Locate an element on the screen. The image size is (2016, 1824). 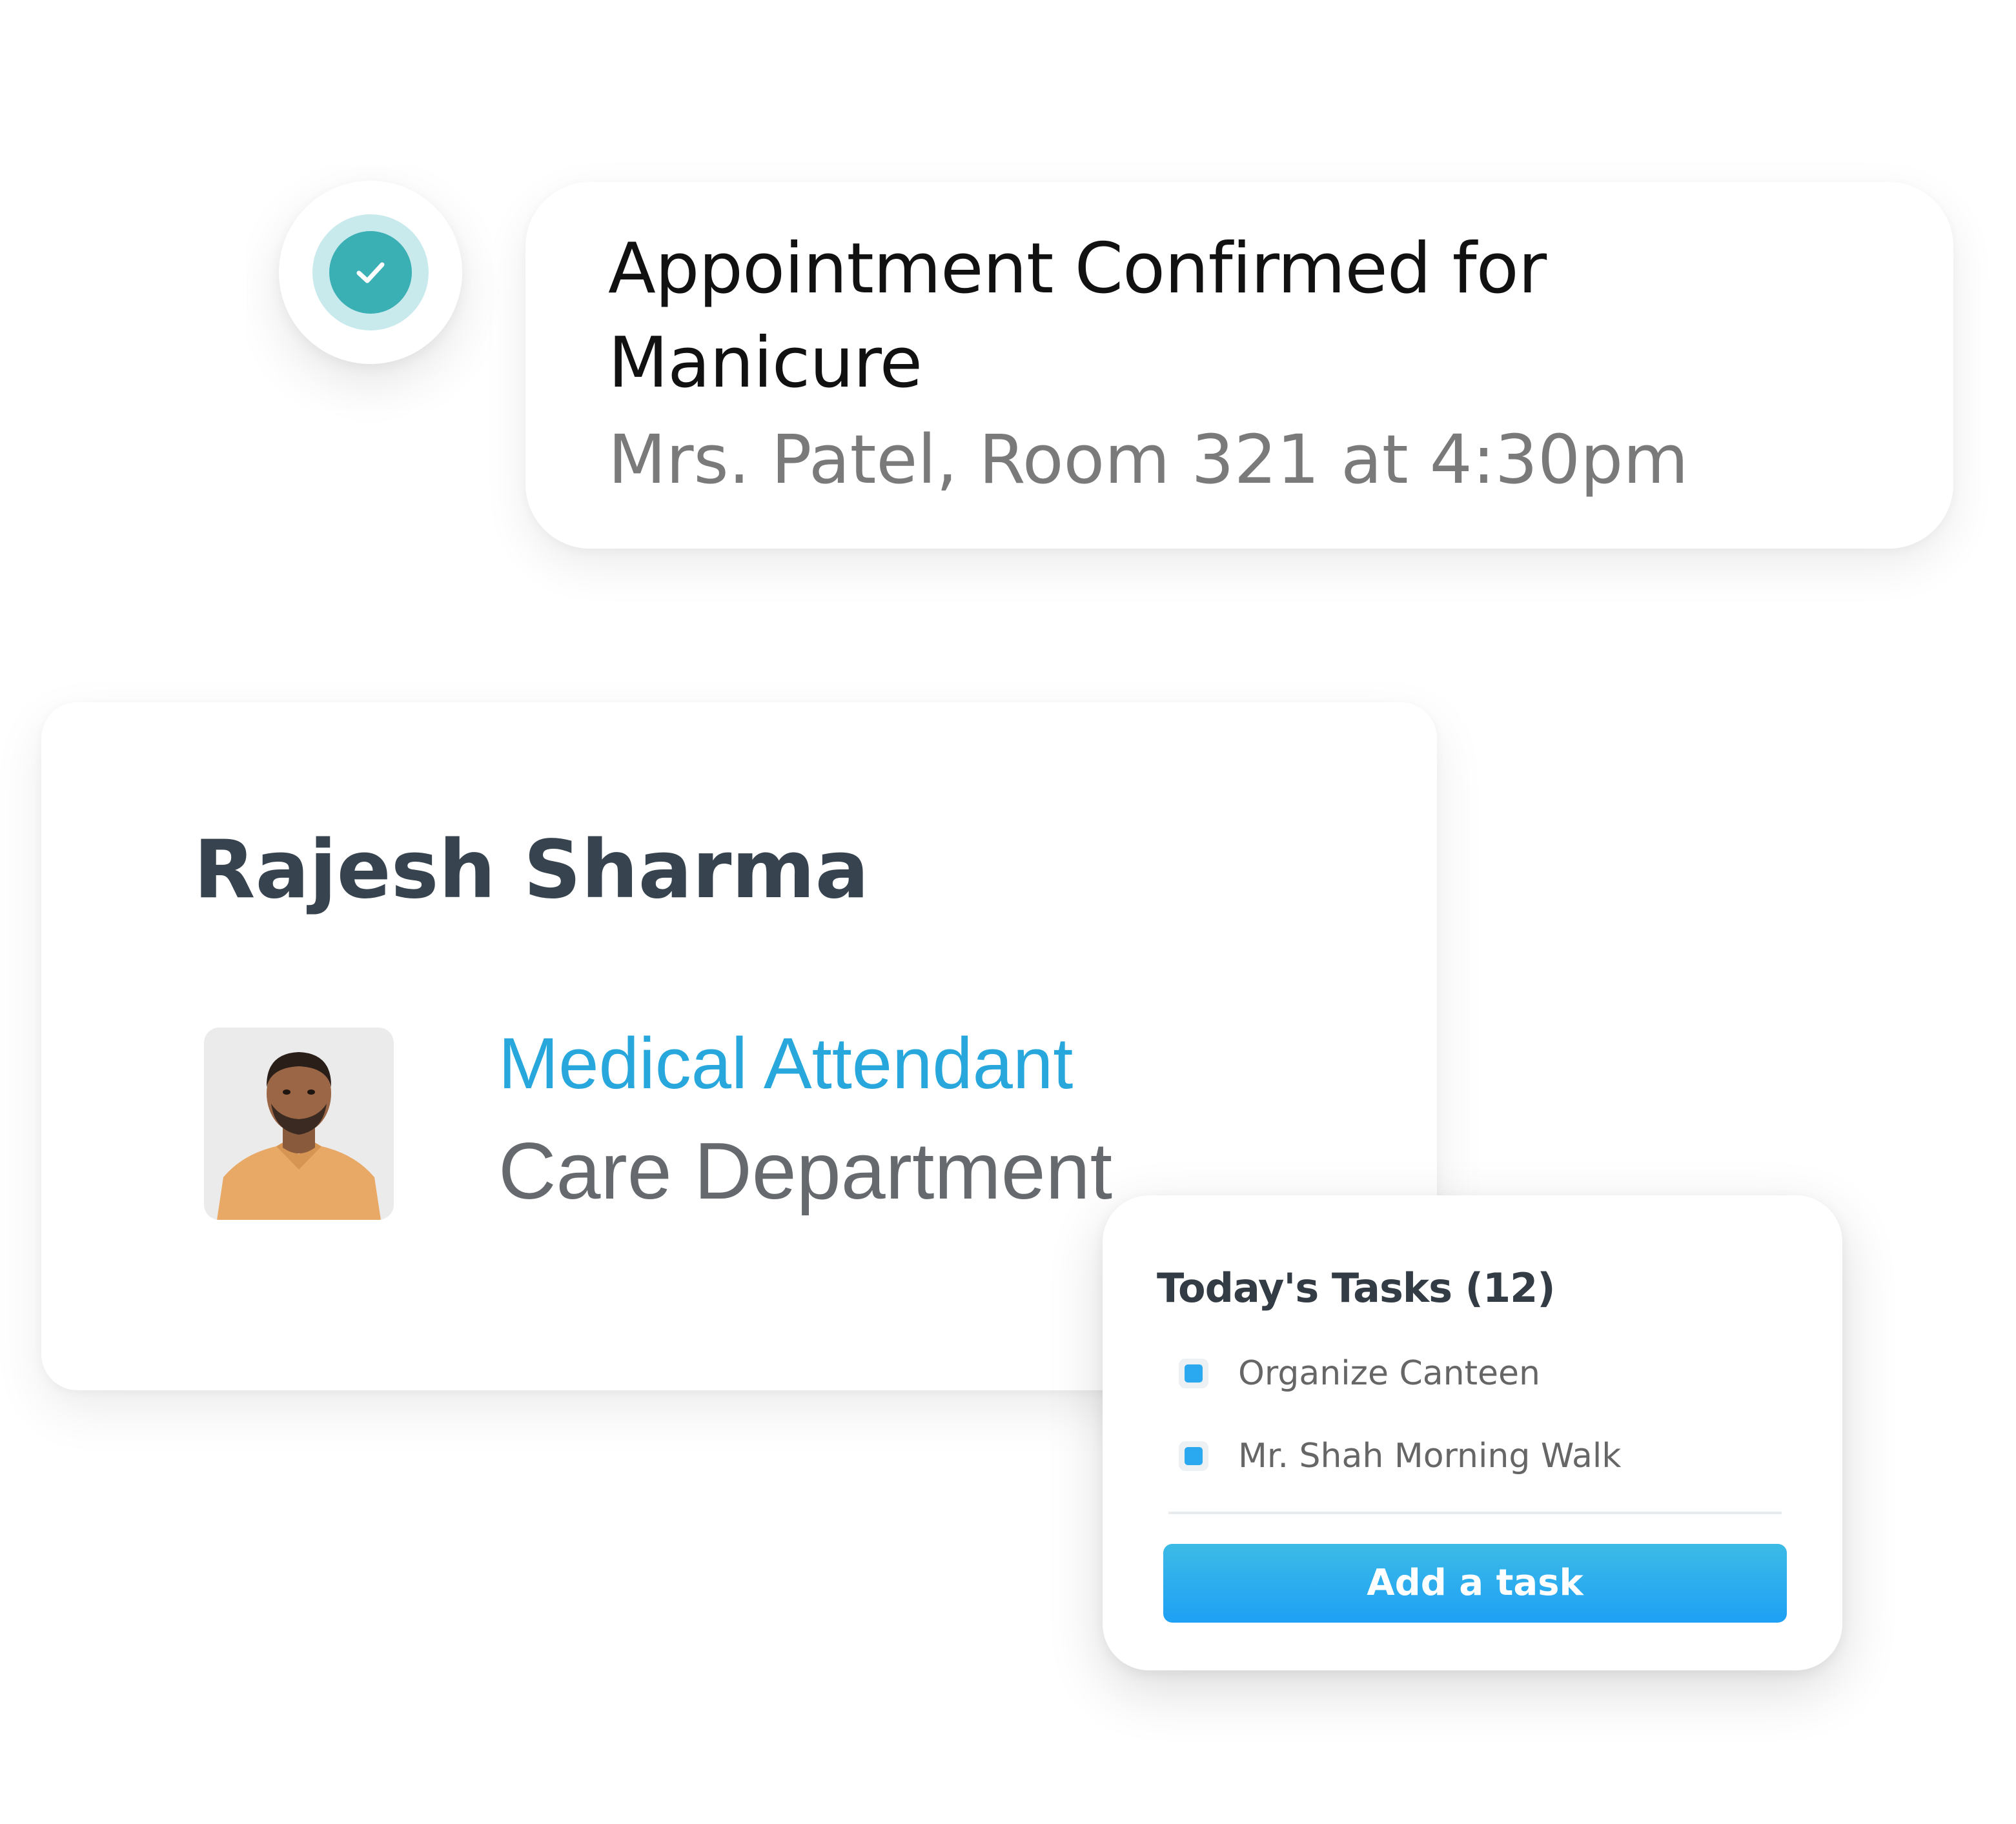
task-item: Mr. Shah Morning Walk is located at coordinates (1400, 1456).